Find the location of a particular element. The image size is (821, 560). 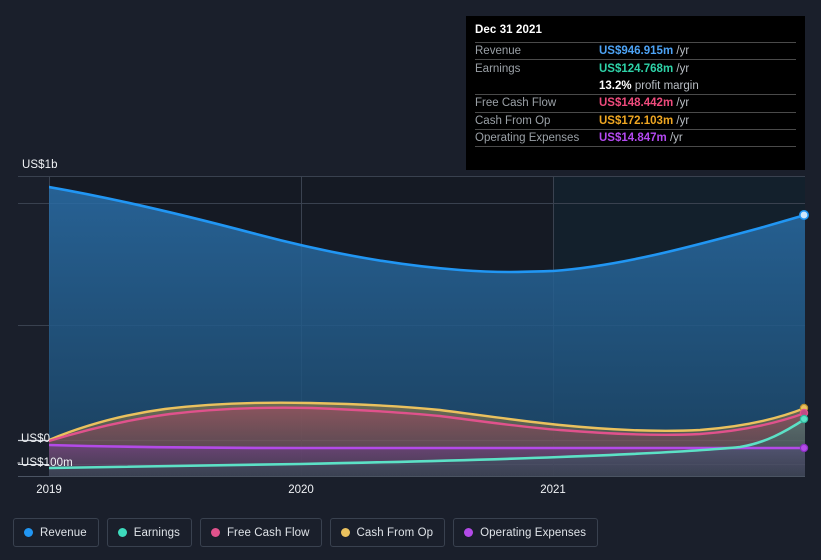

tooltip-unit-free-cash-flow: /yr is located at coordinates (683, 103).